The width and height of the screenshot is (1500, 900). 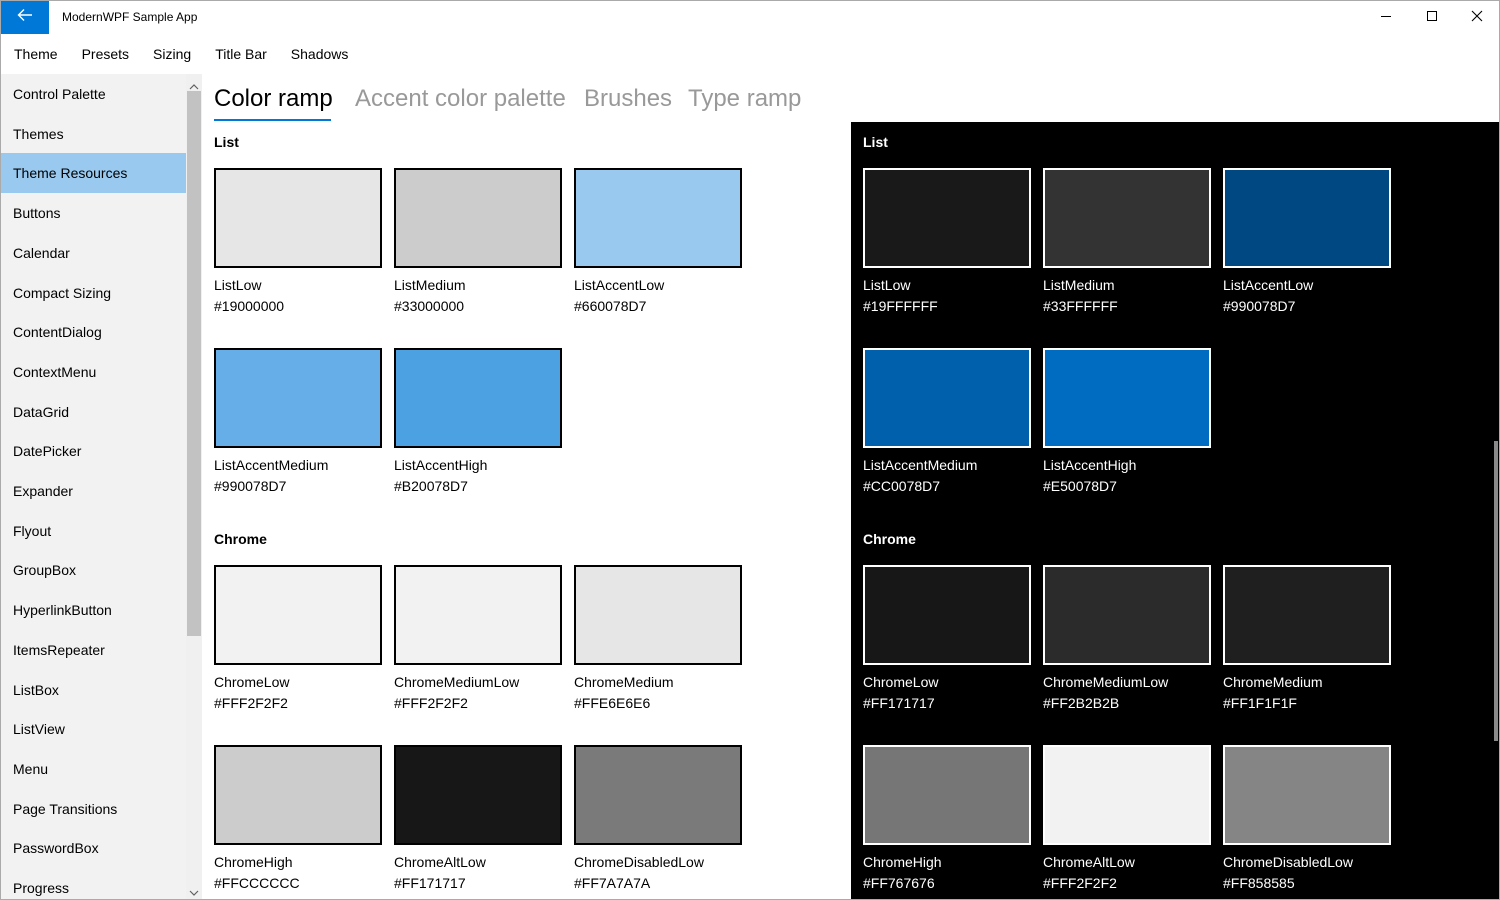 I want to click on swatch-hex-code: #19000000, so click(x=249, y=306).